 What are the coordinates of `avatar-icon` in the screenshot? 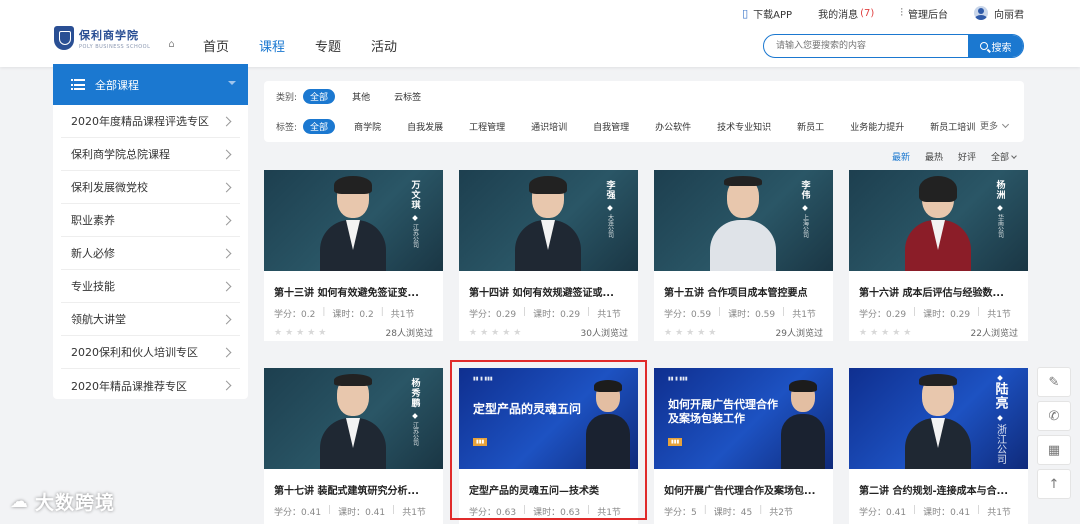 It's located at (981, 13).